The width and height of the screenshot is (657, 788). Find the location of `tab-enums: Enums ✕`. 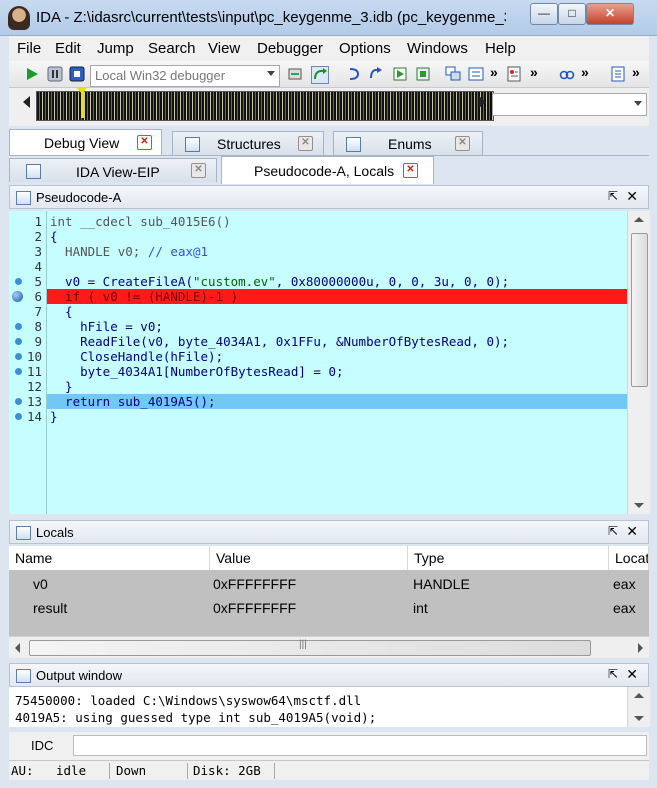

tab-enums: Enums ✕ is located at coordinates (408, 143).